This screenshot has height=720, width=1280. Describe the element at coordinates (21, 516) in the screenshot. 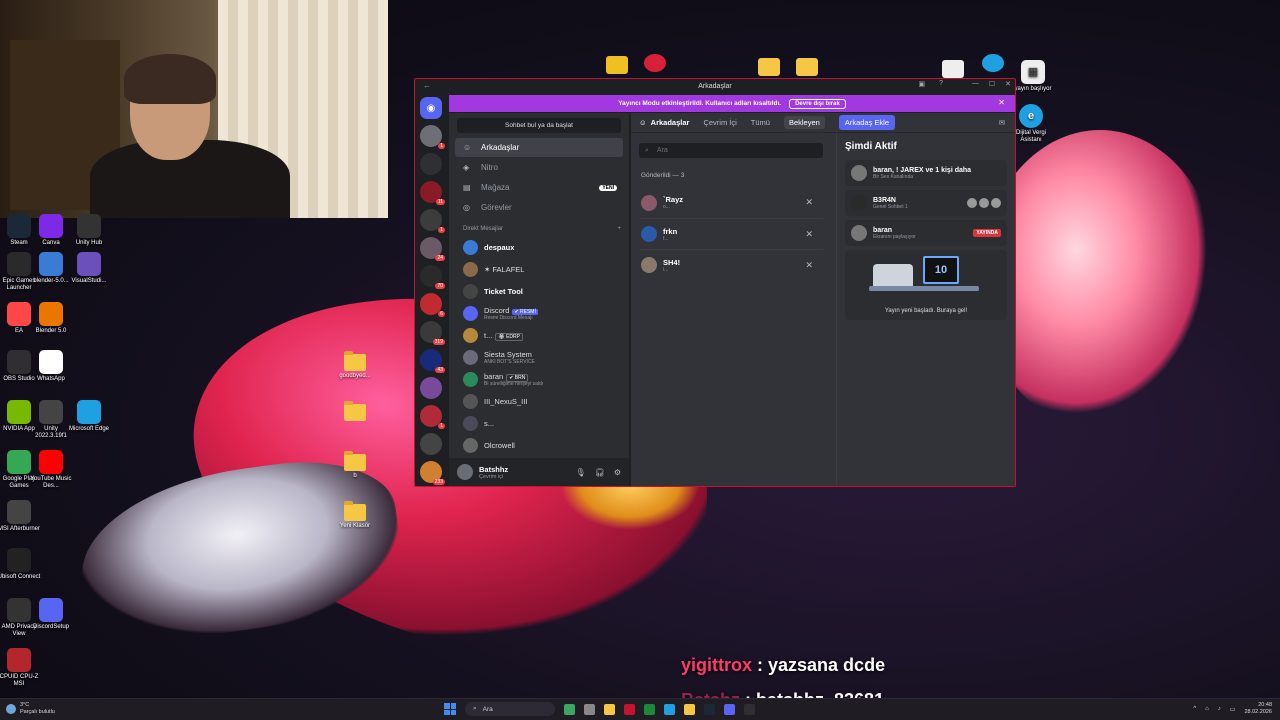

I see `desktop-icon: MSI Afterburner` at that location.